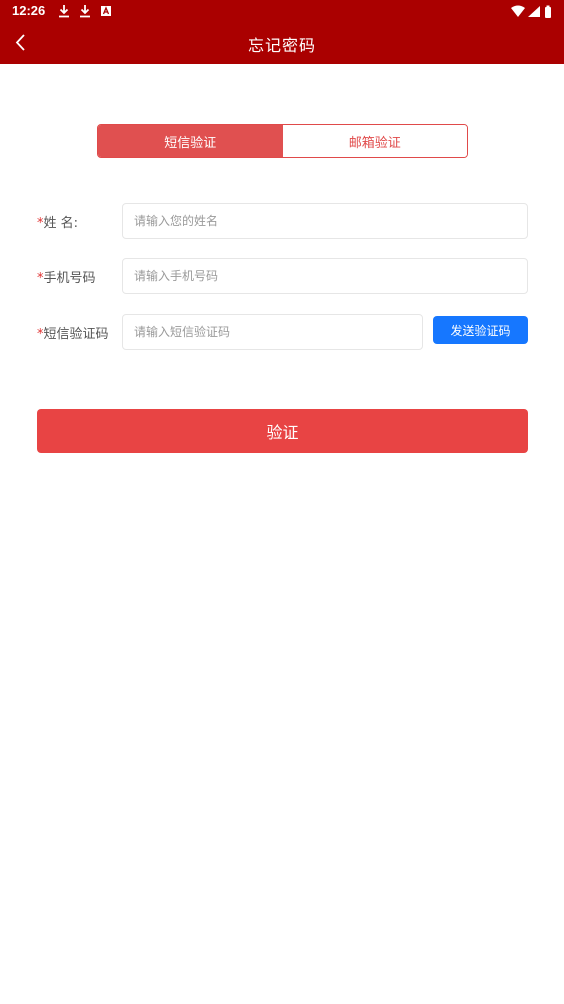 The image size is (564, 1004). I want to click on name-input, so click(325, 221).